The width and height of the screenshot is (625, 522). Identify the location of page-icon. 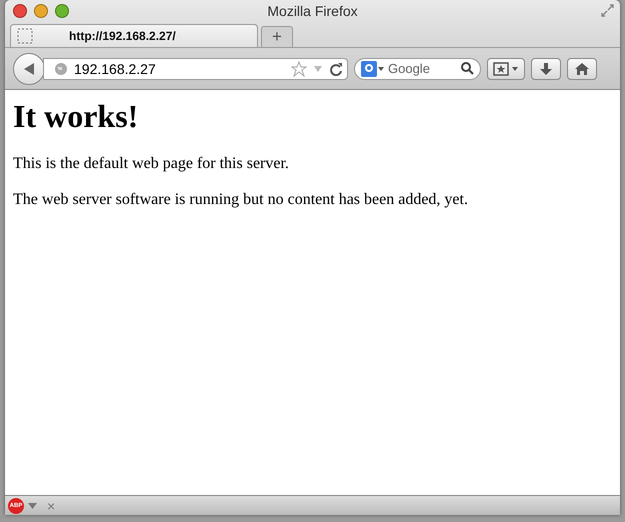
(25, 36).